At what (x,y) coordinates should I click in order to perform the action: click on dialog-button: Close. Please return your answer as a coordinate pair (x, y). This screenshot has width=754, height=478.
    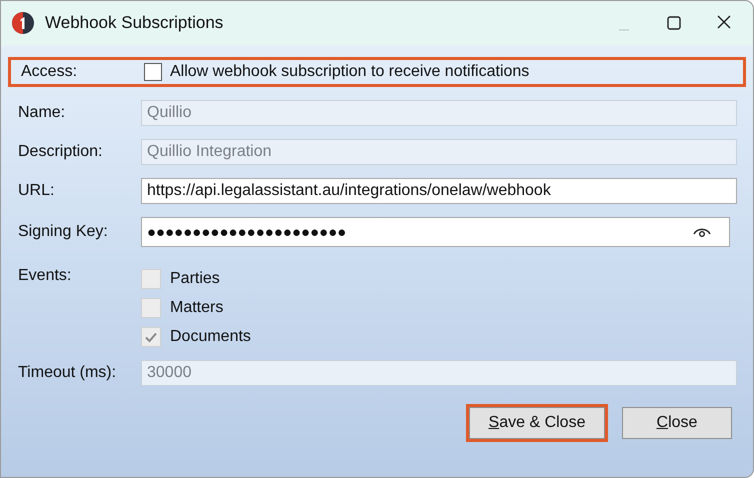
    Looking at the image, I should click on (677, 423).